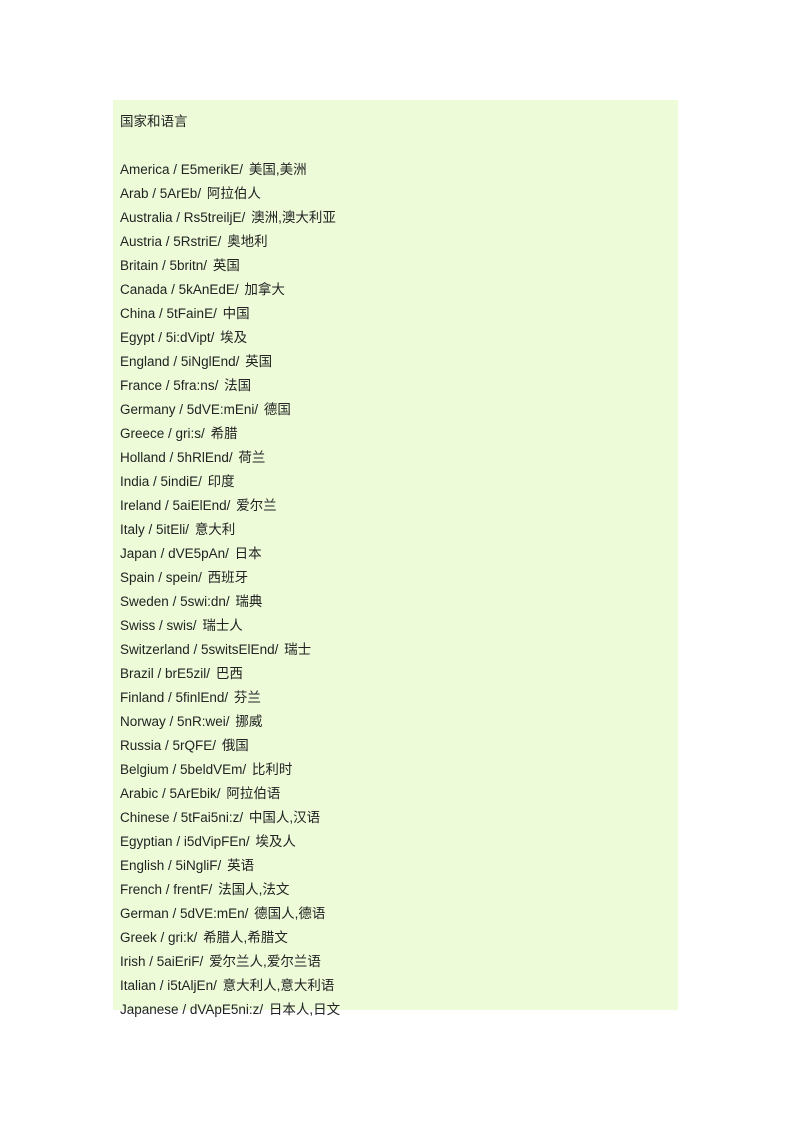  Describe the element at coordinates (144, 601) in the screenshot. I see `entry-word: Sweden` at that location.